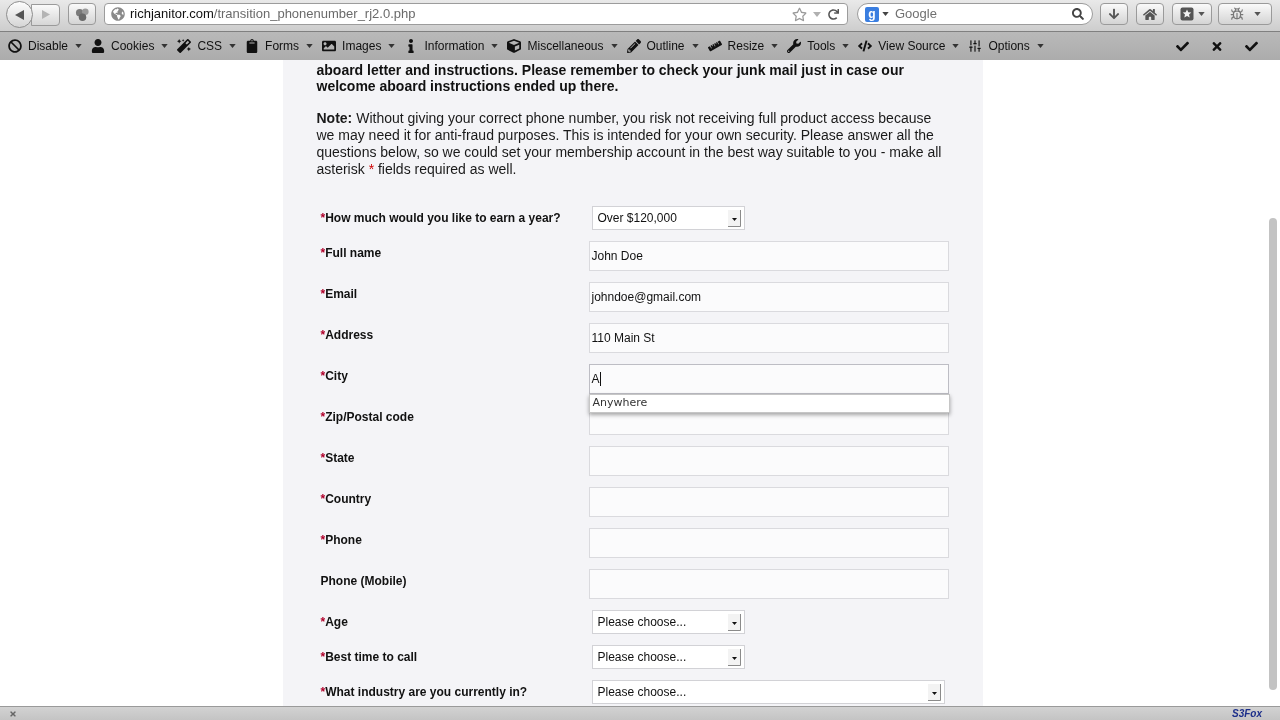 This screenshot has width=1280, height=720. I want to click on circles-icon, so click(82, 14).